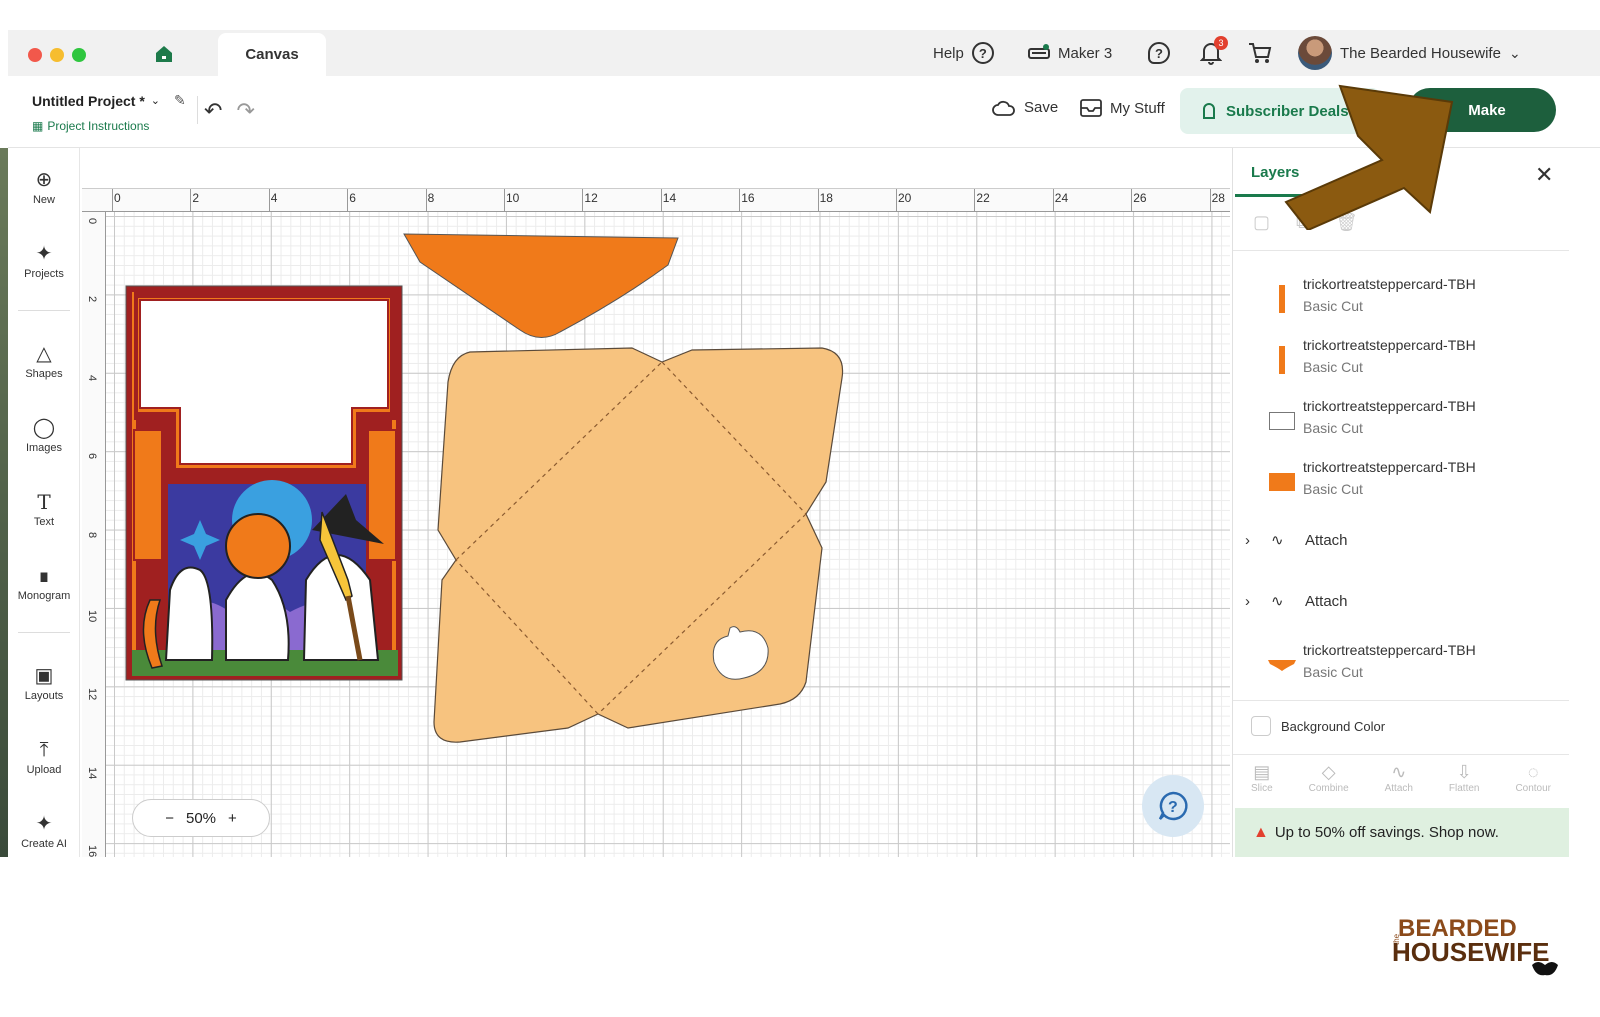  What do you see at coordinates (245, 111) in the screenshot?
I see `redo-icon: ↷` at bounding box center [245, 111].